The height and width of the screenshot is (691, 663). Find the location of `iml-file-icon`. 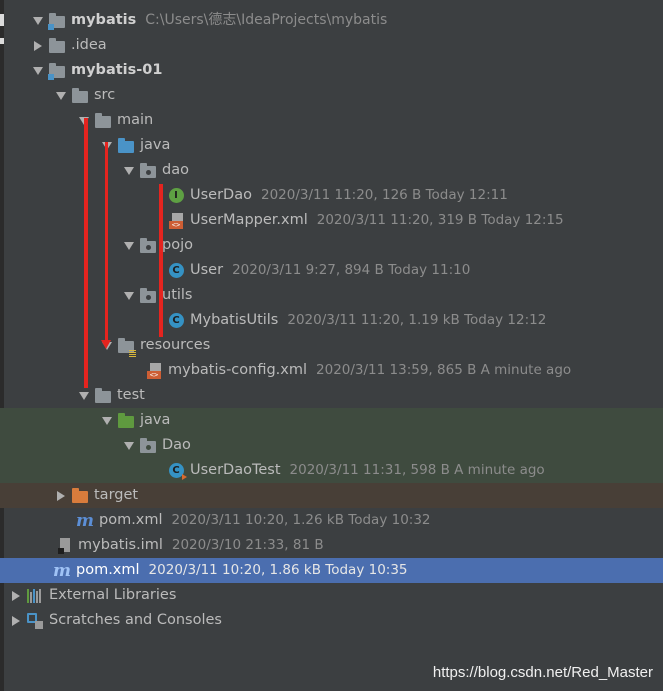

iml-file-icon is located at coordinates (64, 546).